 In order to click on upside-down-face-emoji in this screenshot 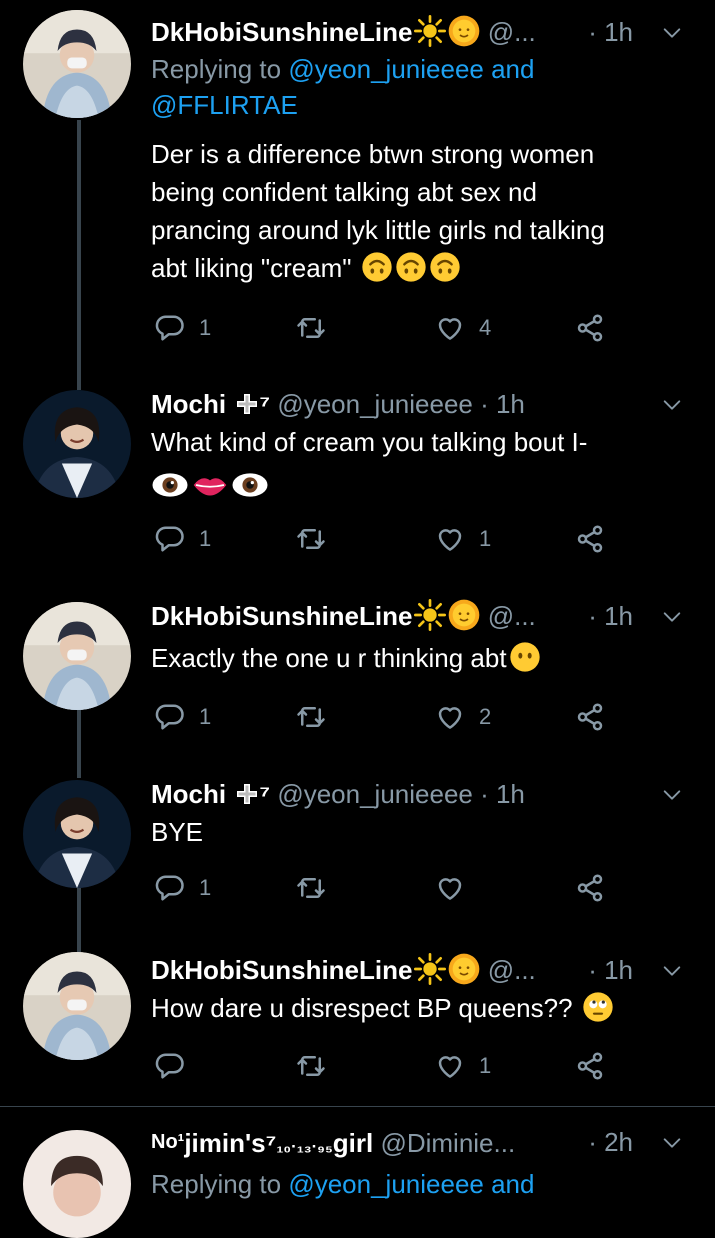, I will do `click(411, 267)`.